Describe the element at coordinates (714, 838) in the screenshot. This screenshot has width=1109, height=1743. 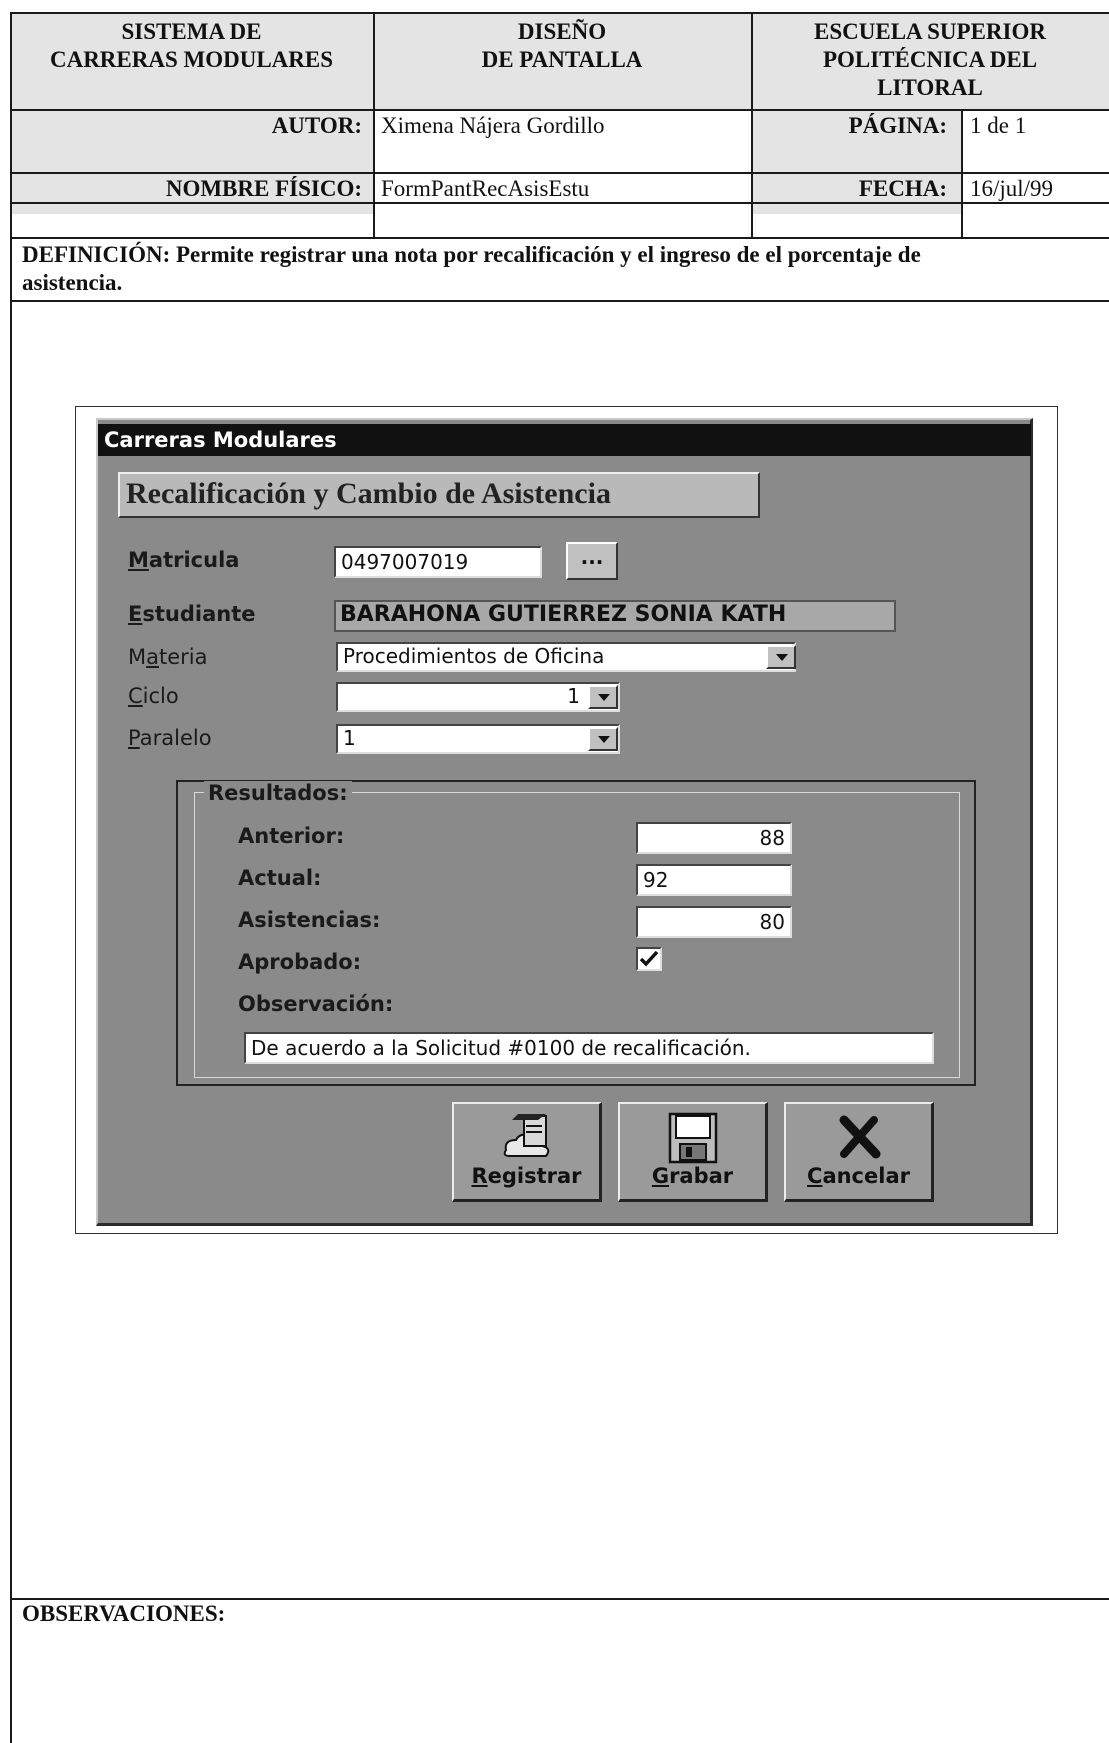
I see `anterior-input: 88` at that location.